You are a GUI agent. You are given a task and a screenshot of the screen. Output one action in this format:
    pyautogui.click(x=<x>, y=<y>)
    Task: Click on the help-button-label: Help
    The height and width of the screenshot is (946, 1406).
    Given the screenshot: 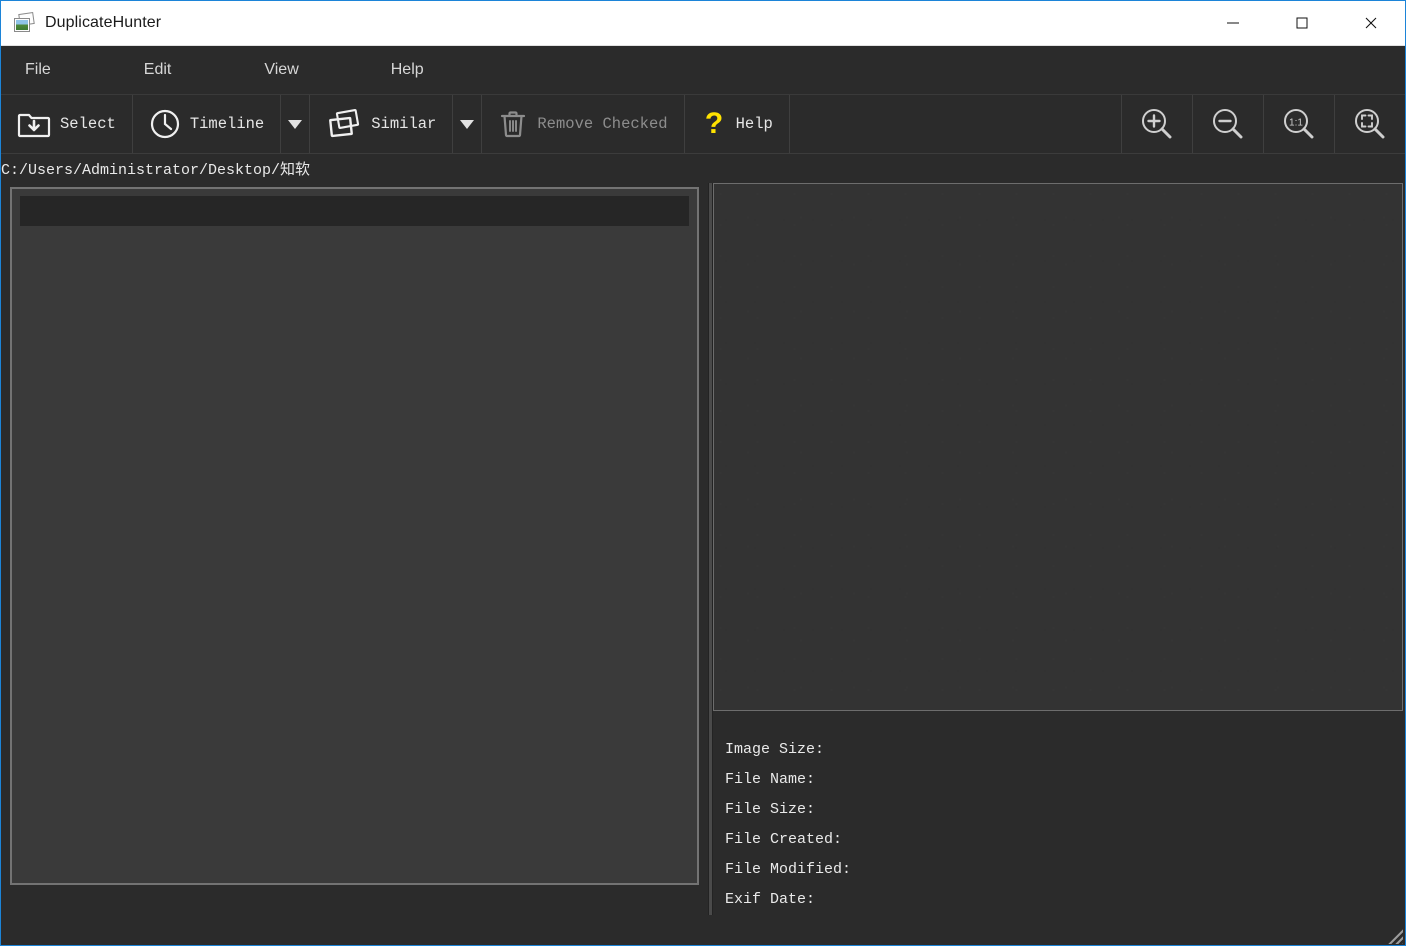 What is the action you would take?
    pyautogui.click(x=754, y=124)
    